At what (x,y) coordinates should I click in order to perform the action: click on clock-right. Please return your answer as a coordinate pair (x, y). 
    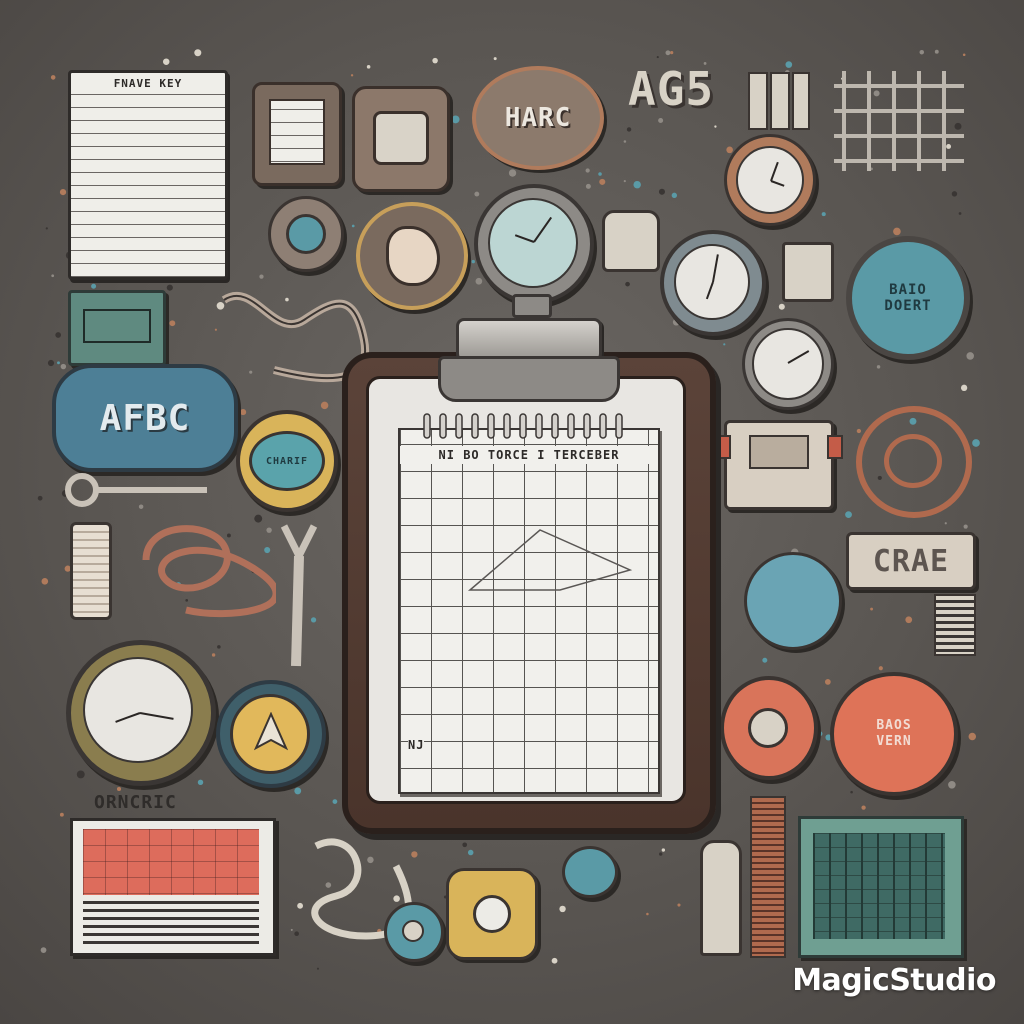
    Looking at the image, I should click on (713, 283).